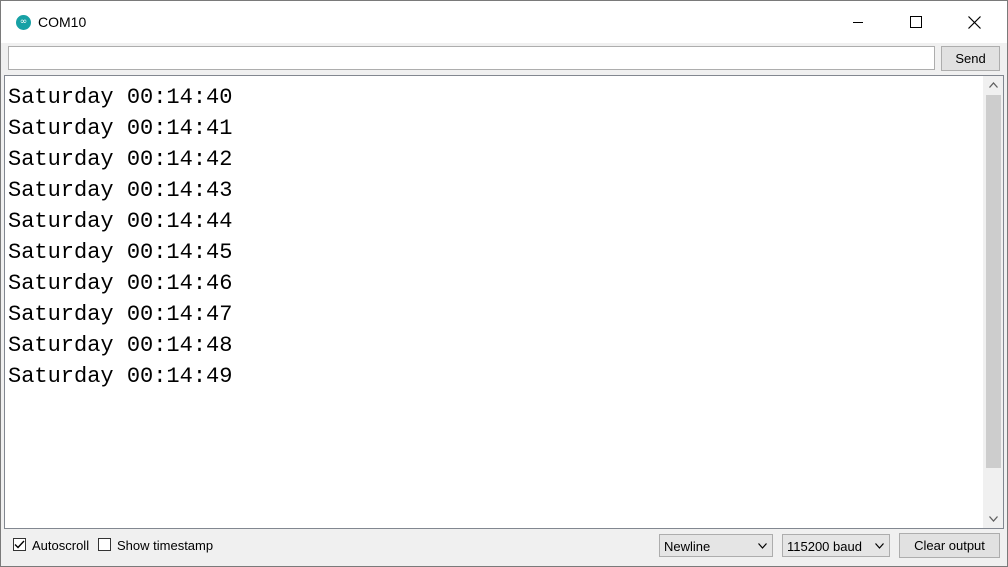 This screenshot has height=567, width=1008. I want to click on close-button, so click(974, 22).